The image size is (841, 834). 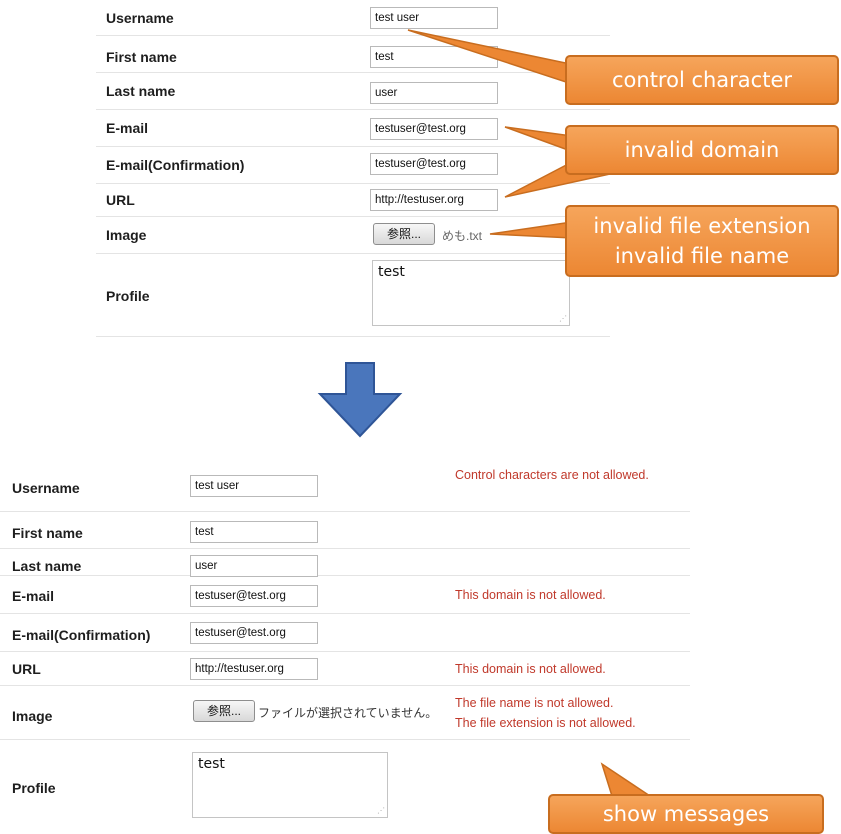 What do you see at coordinates (360, 400) in the screenshot?
I see `down-arrow-icon` at bounding box center [360, 400].